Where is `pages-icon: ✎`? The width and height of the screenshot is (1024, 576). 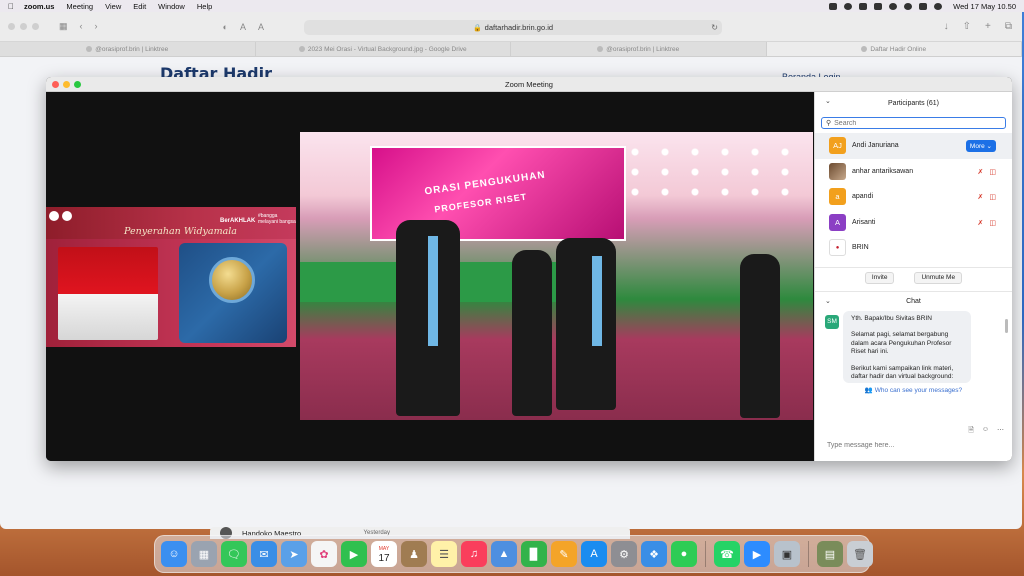
pages-icon: ✎ is located at coordinates (564, 554).